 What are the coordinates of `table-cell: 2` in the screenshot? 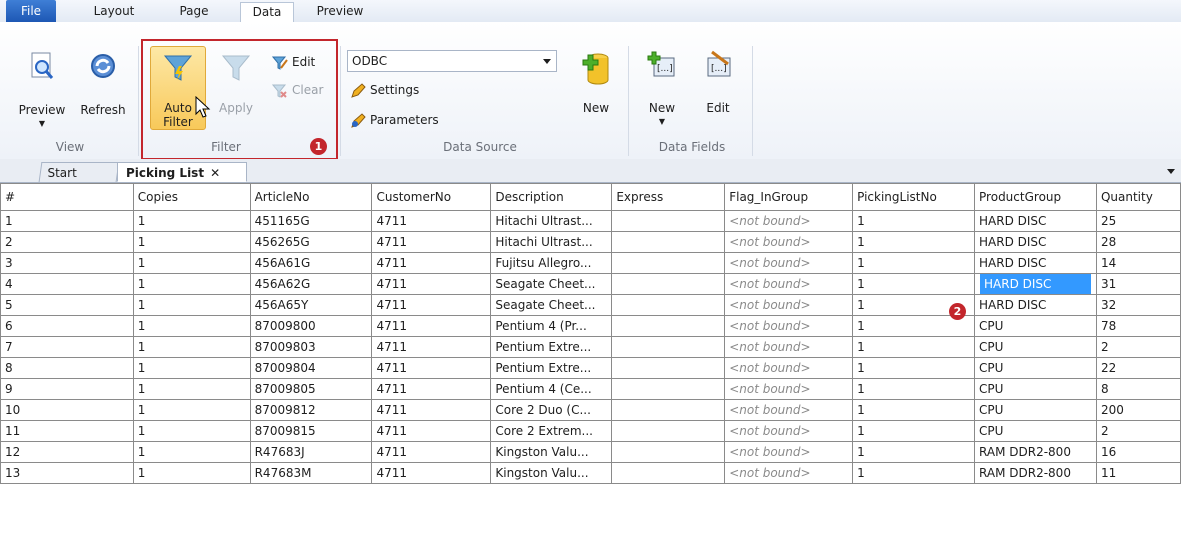 It's located at (1138, 347).